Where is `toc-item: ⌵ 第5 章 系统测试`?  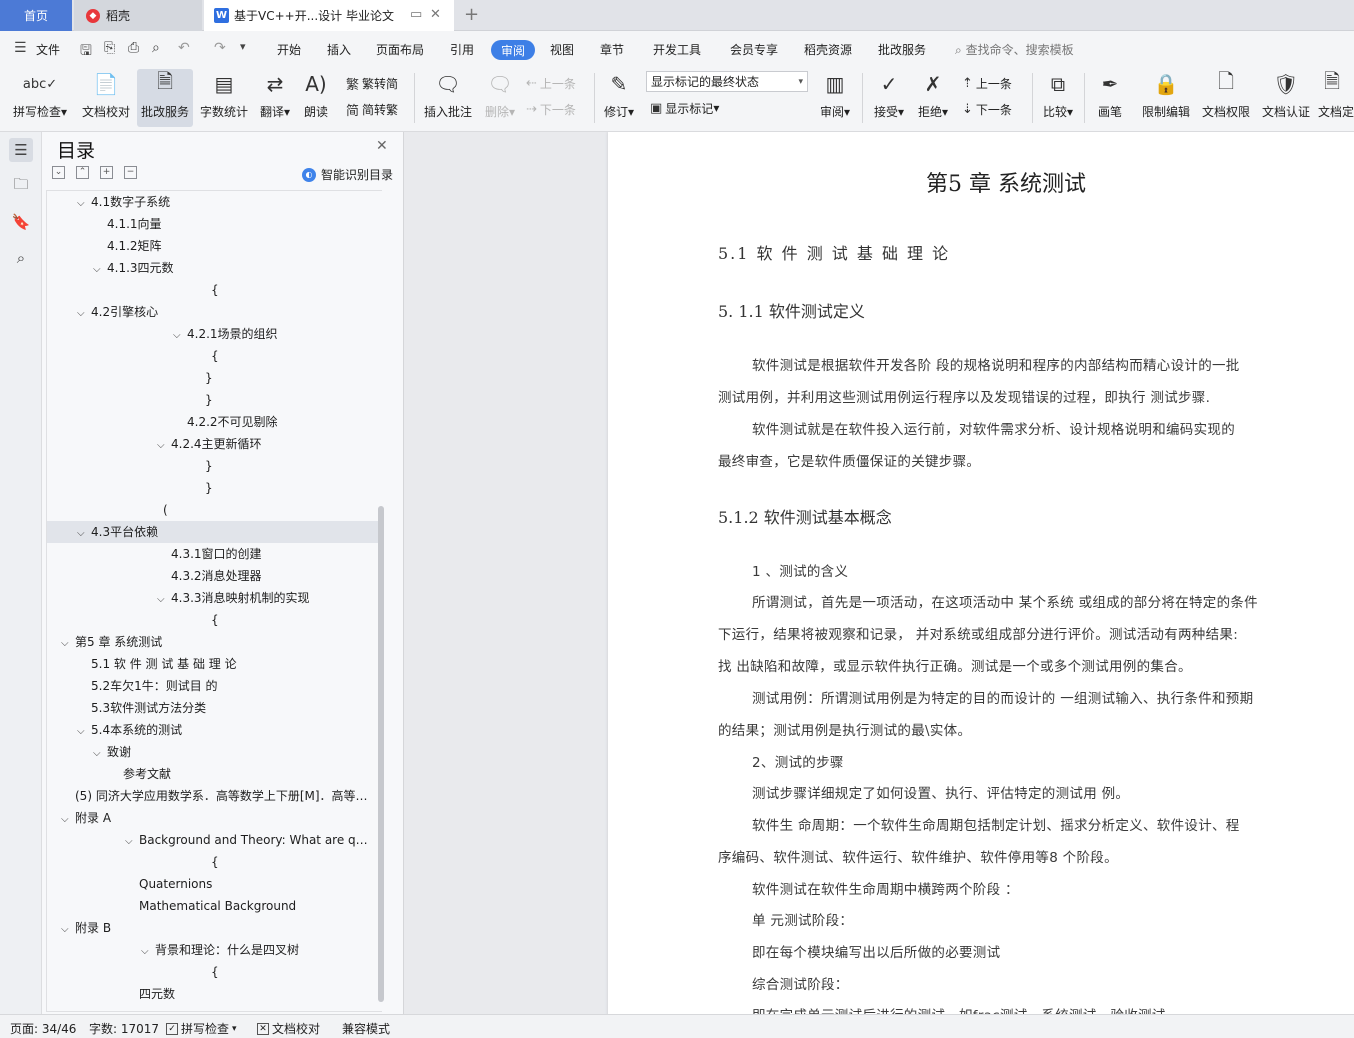 toc-item: ⌵ 第5 章 系统测试 is located at coordinates (213, 642).